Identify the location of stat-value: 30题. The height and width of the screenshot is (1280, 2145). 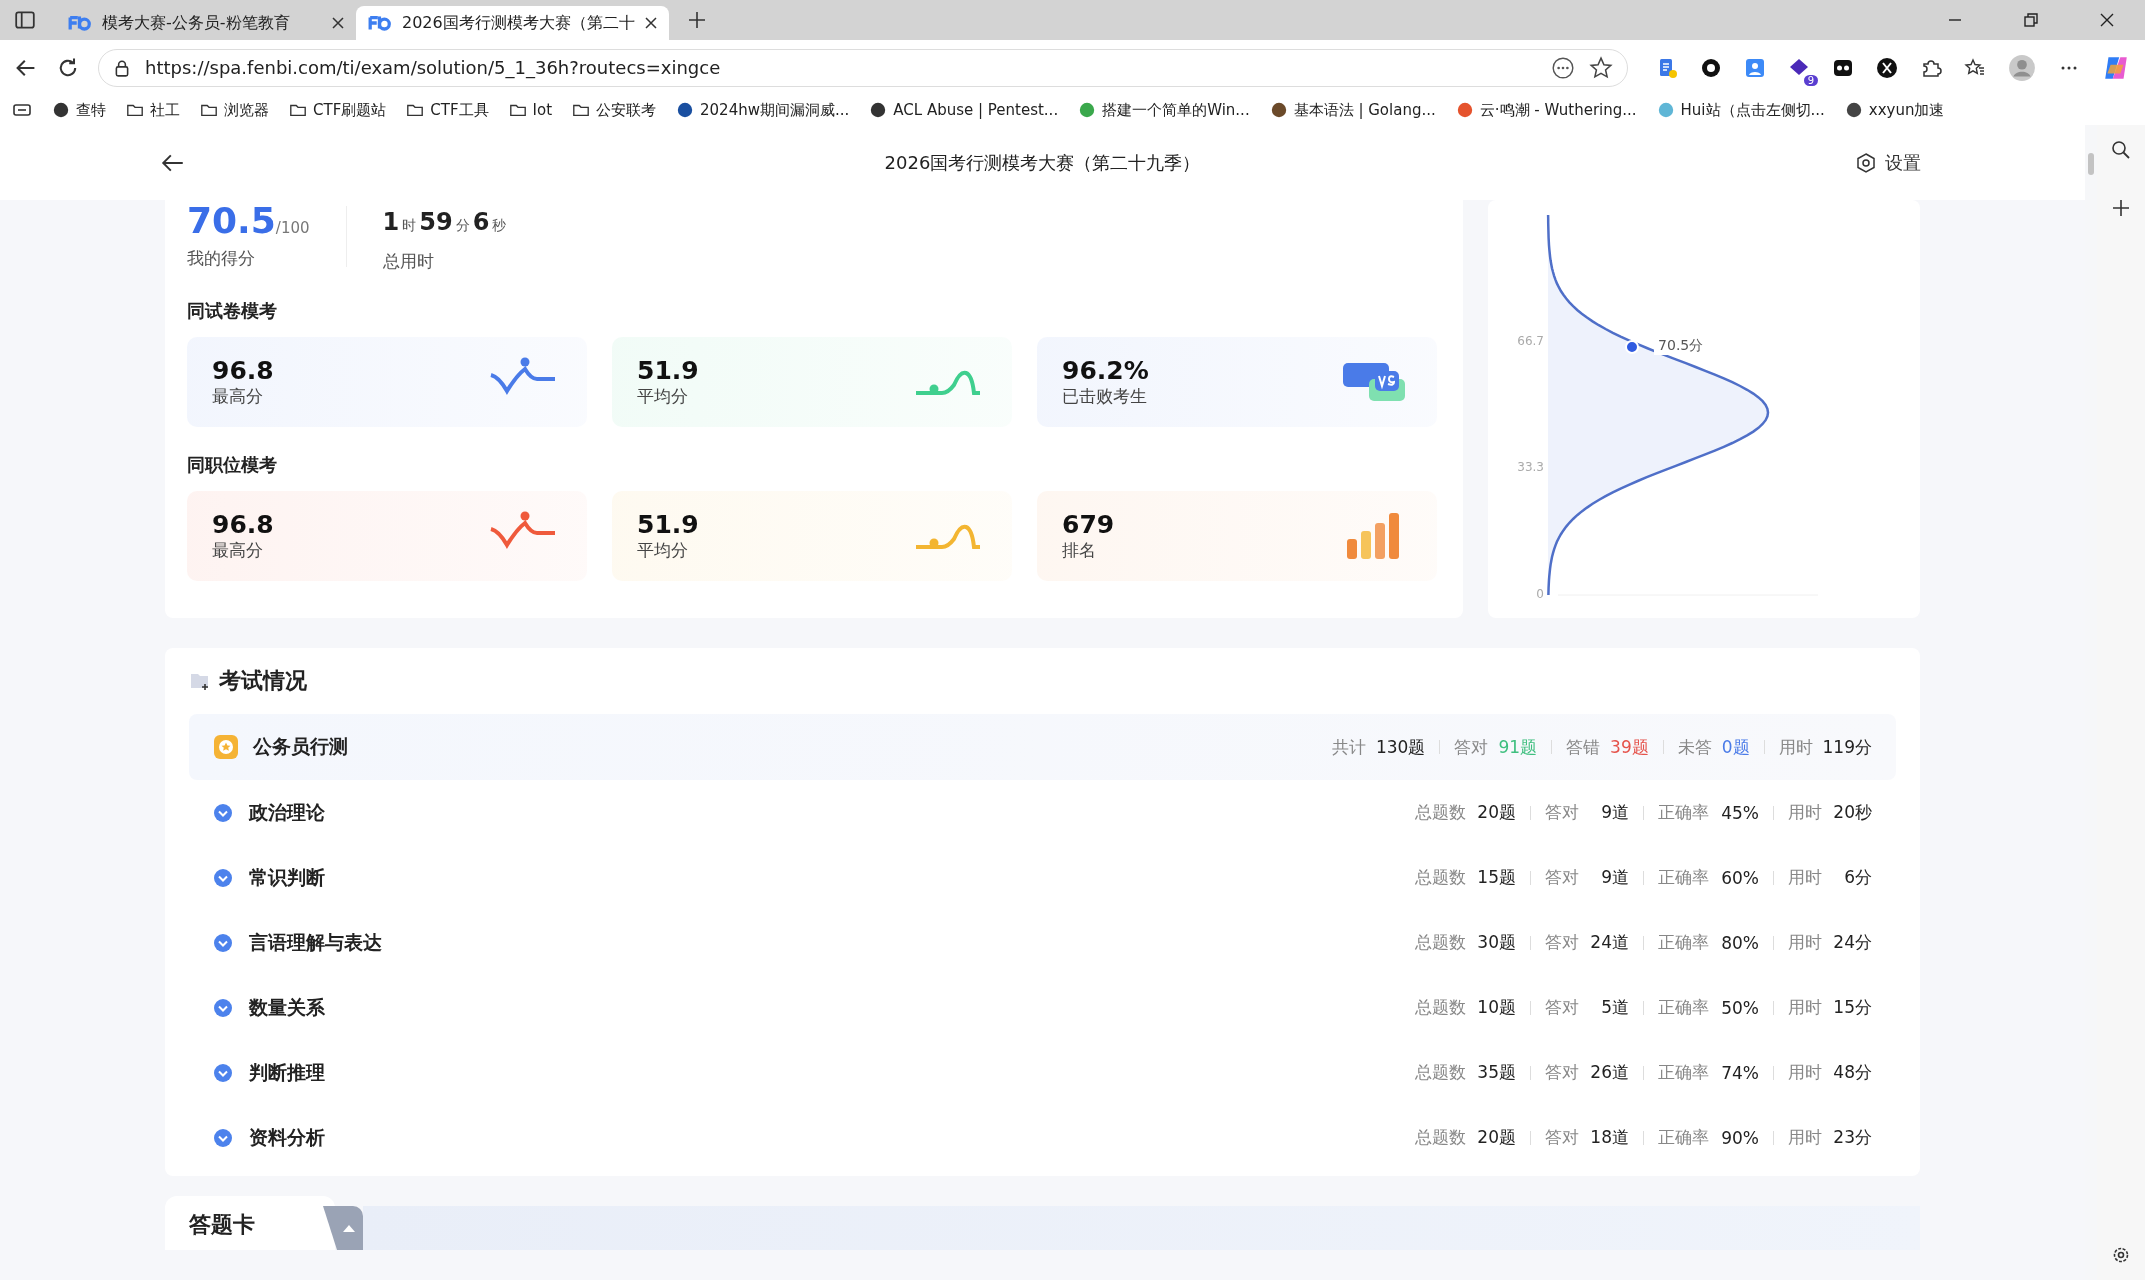
(1496, 942).